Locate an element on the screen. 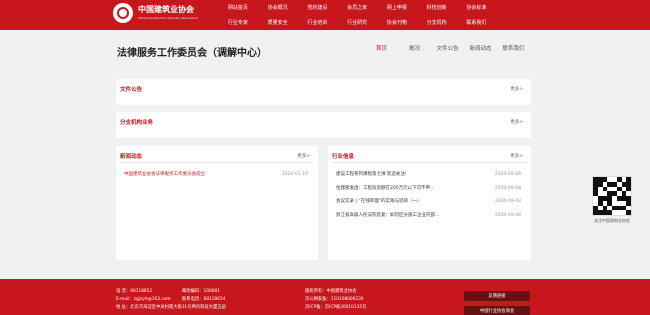 This screenshot has width=650, height=315. panel-title: 新闻动态 is located at coordinates (131, 157).